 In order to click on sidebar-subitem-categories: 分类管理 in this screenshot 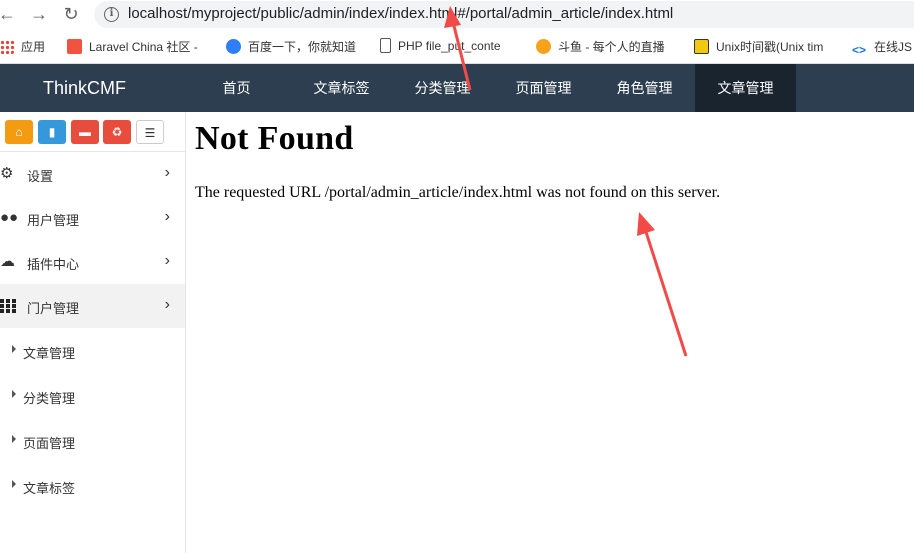, I will do `click(92, 396)`.